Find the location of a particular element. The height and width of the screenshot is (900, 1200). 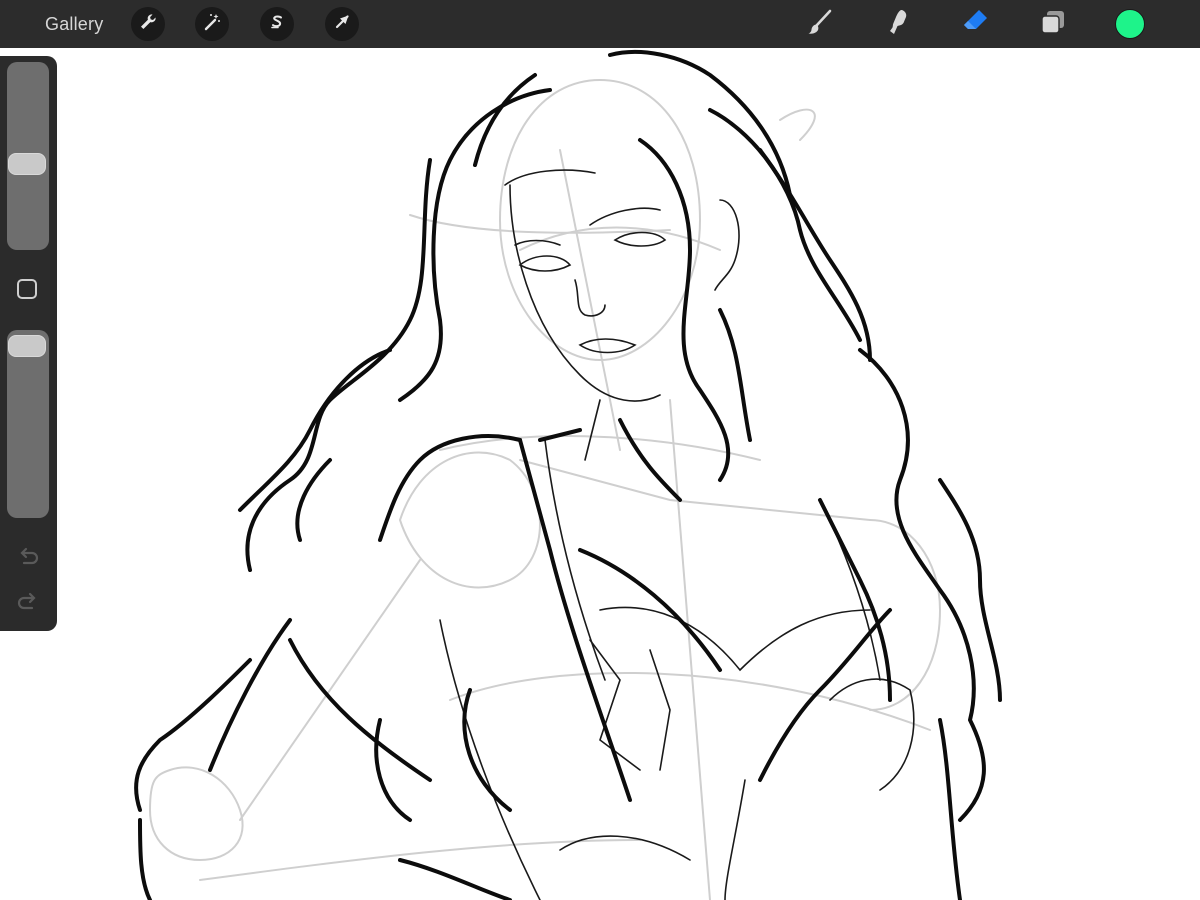

color-picker-button is located at coordinates (1130, 24).